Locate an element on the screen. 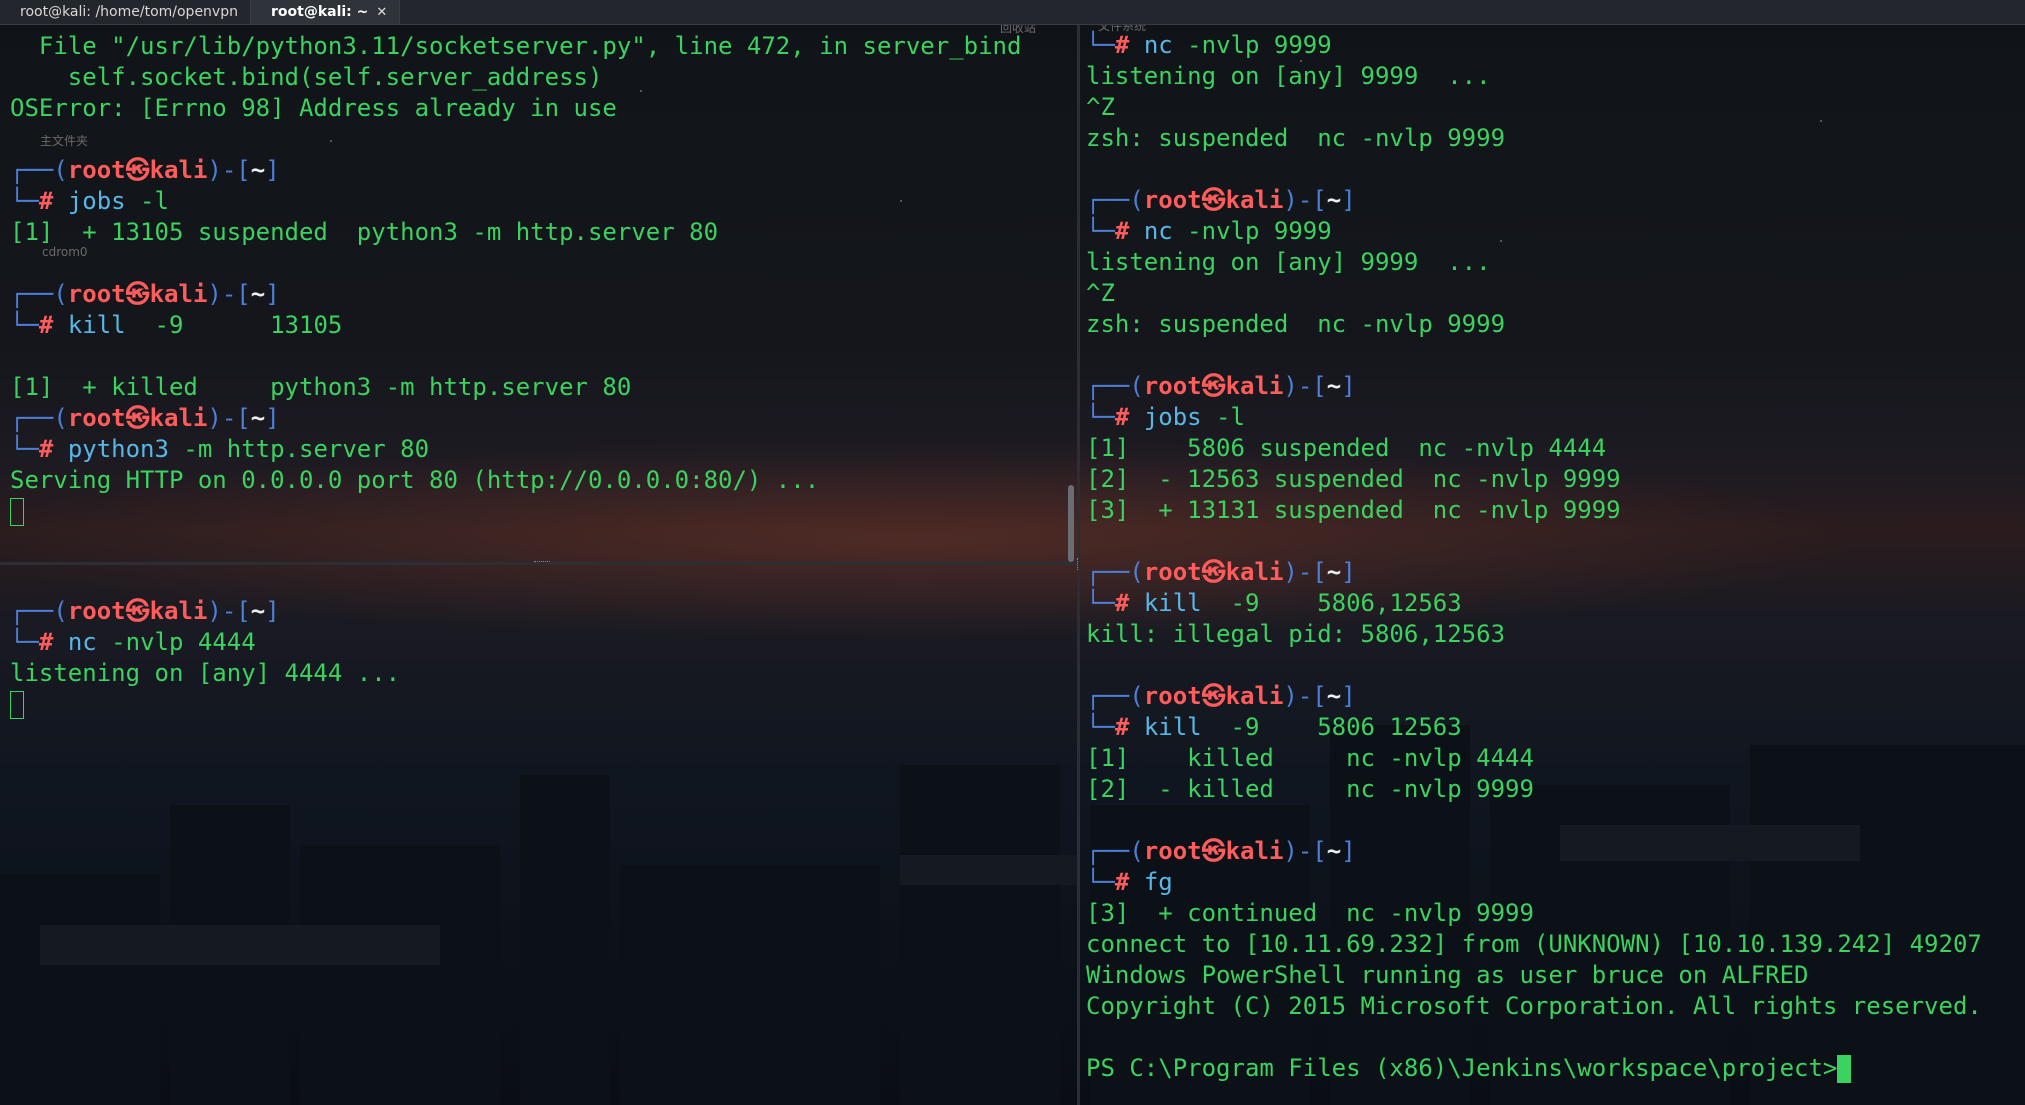 This screenshot has width=2025, height=1105. tab-title: root@kali: /home/tom/openvpn is located at coordinates (129, 12).